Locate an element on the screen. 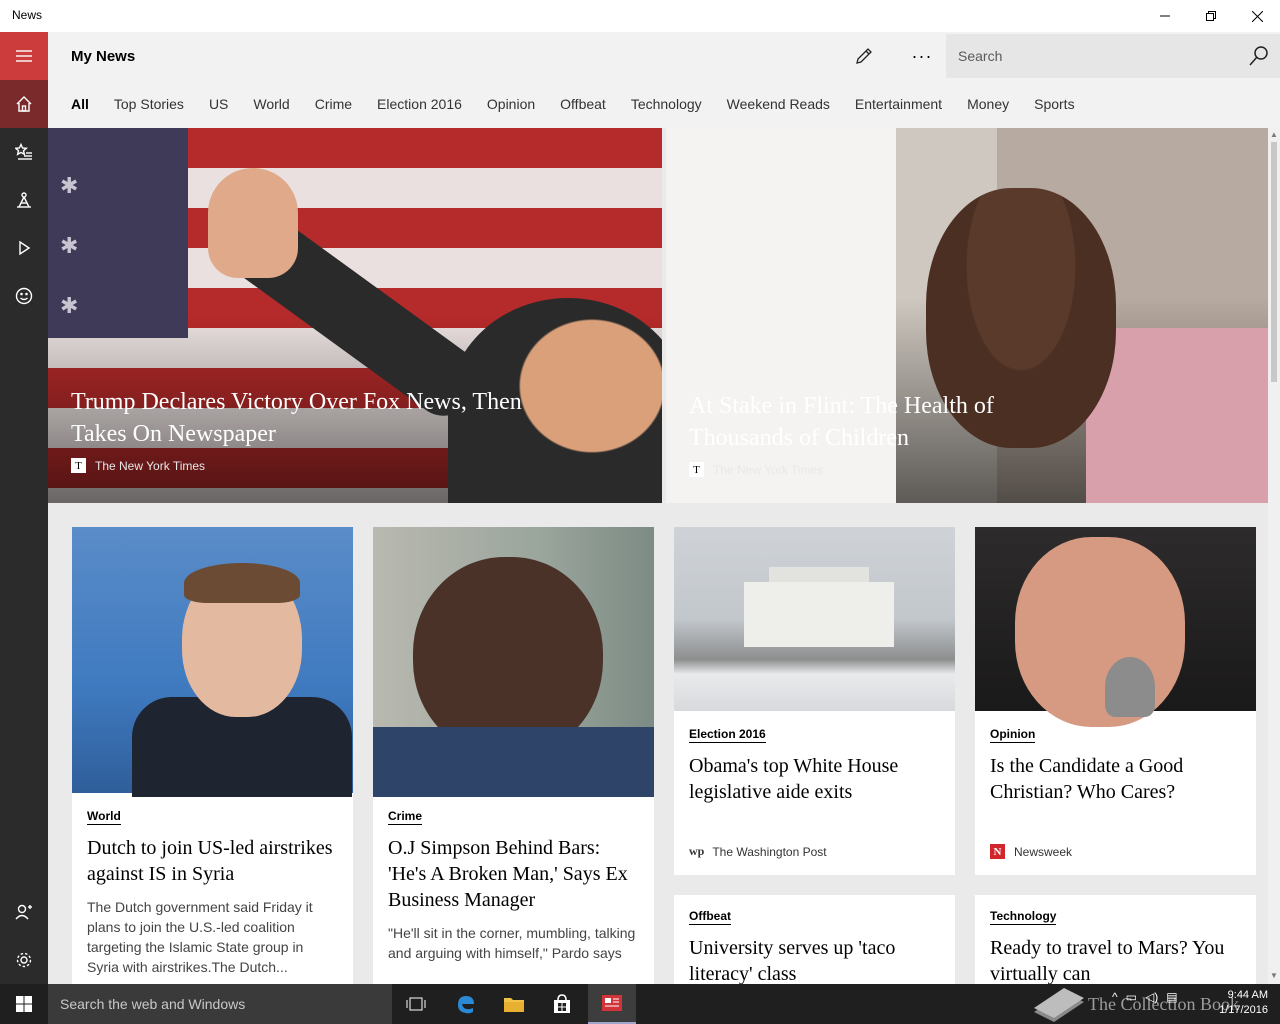  task-view-button is located at coordinates (416, 1004).